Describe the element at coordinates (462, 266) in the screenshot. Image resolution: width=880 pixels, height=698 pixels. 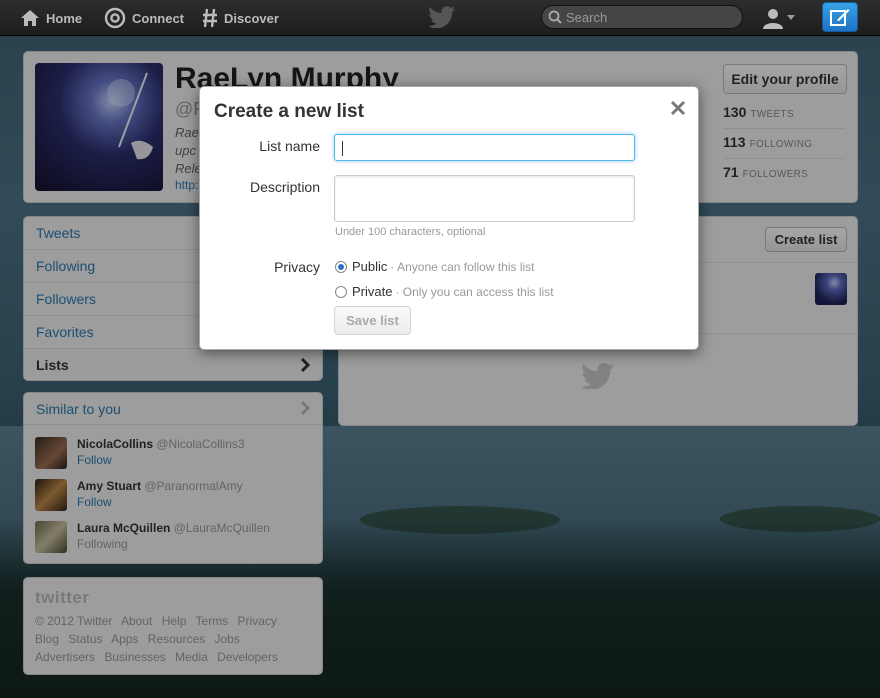
I see `public-description: · Anyone can follow this list` at that location.